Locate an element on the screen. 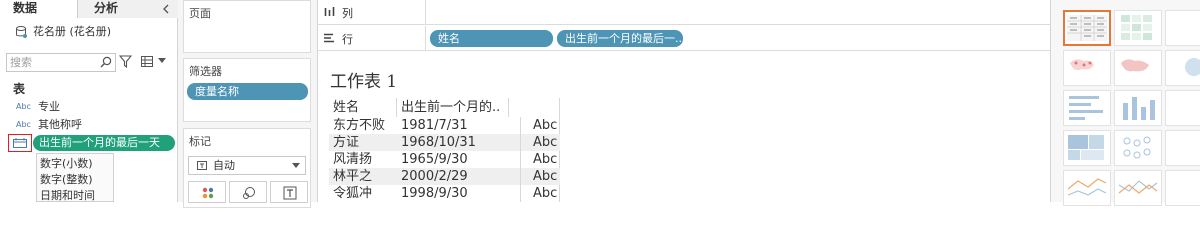 This screenshot has height=240, width=1200. selected-field-label: 出生前一个月的最后一天 is located at coordinates (104, 143).